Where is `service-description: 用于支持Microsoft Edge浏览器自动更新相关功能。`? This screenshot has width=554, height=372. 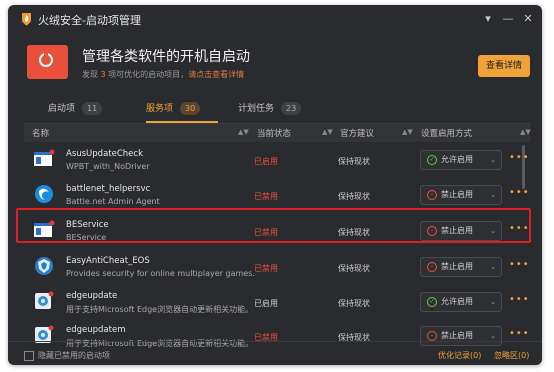 service-description: 用于支持Microsoft Edge浏览器自动更新相关功能。 is located at coordinates (160, 309).